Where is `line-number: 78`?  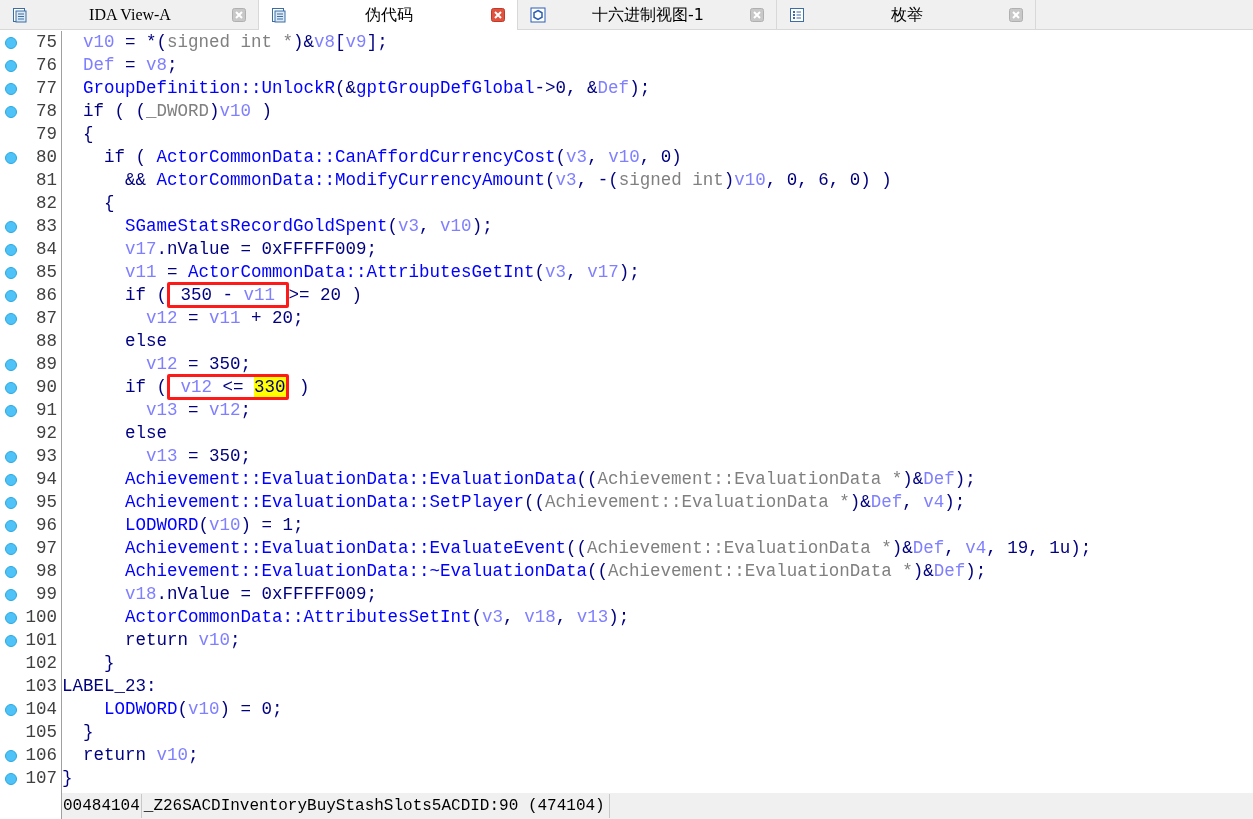 line-number: 78 is located at coordinates (46, 111).